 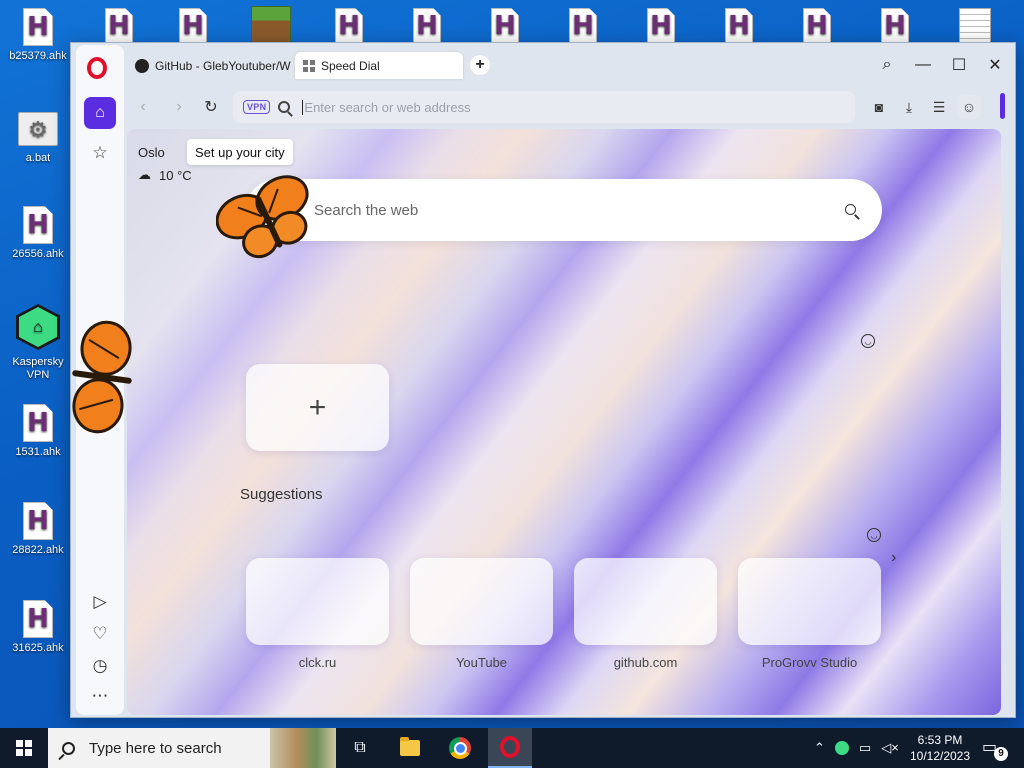 What do you see at coordinates (100, 666) in the screenshot?
I see `history-clock-icon: ◷` at bounding box center [100, 666].